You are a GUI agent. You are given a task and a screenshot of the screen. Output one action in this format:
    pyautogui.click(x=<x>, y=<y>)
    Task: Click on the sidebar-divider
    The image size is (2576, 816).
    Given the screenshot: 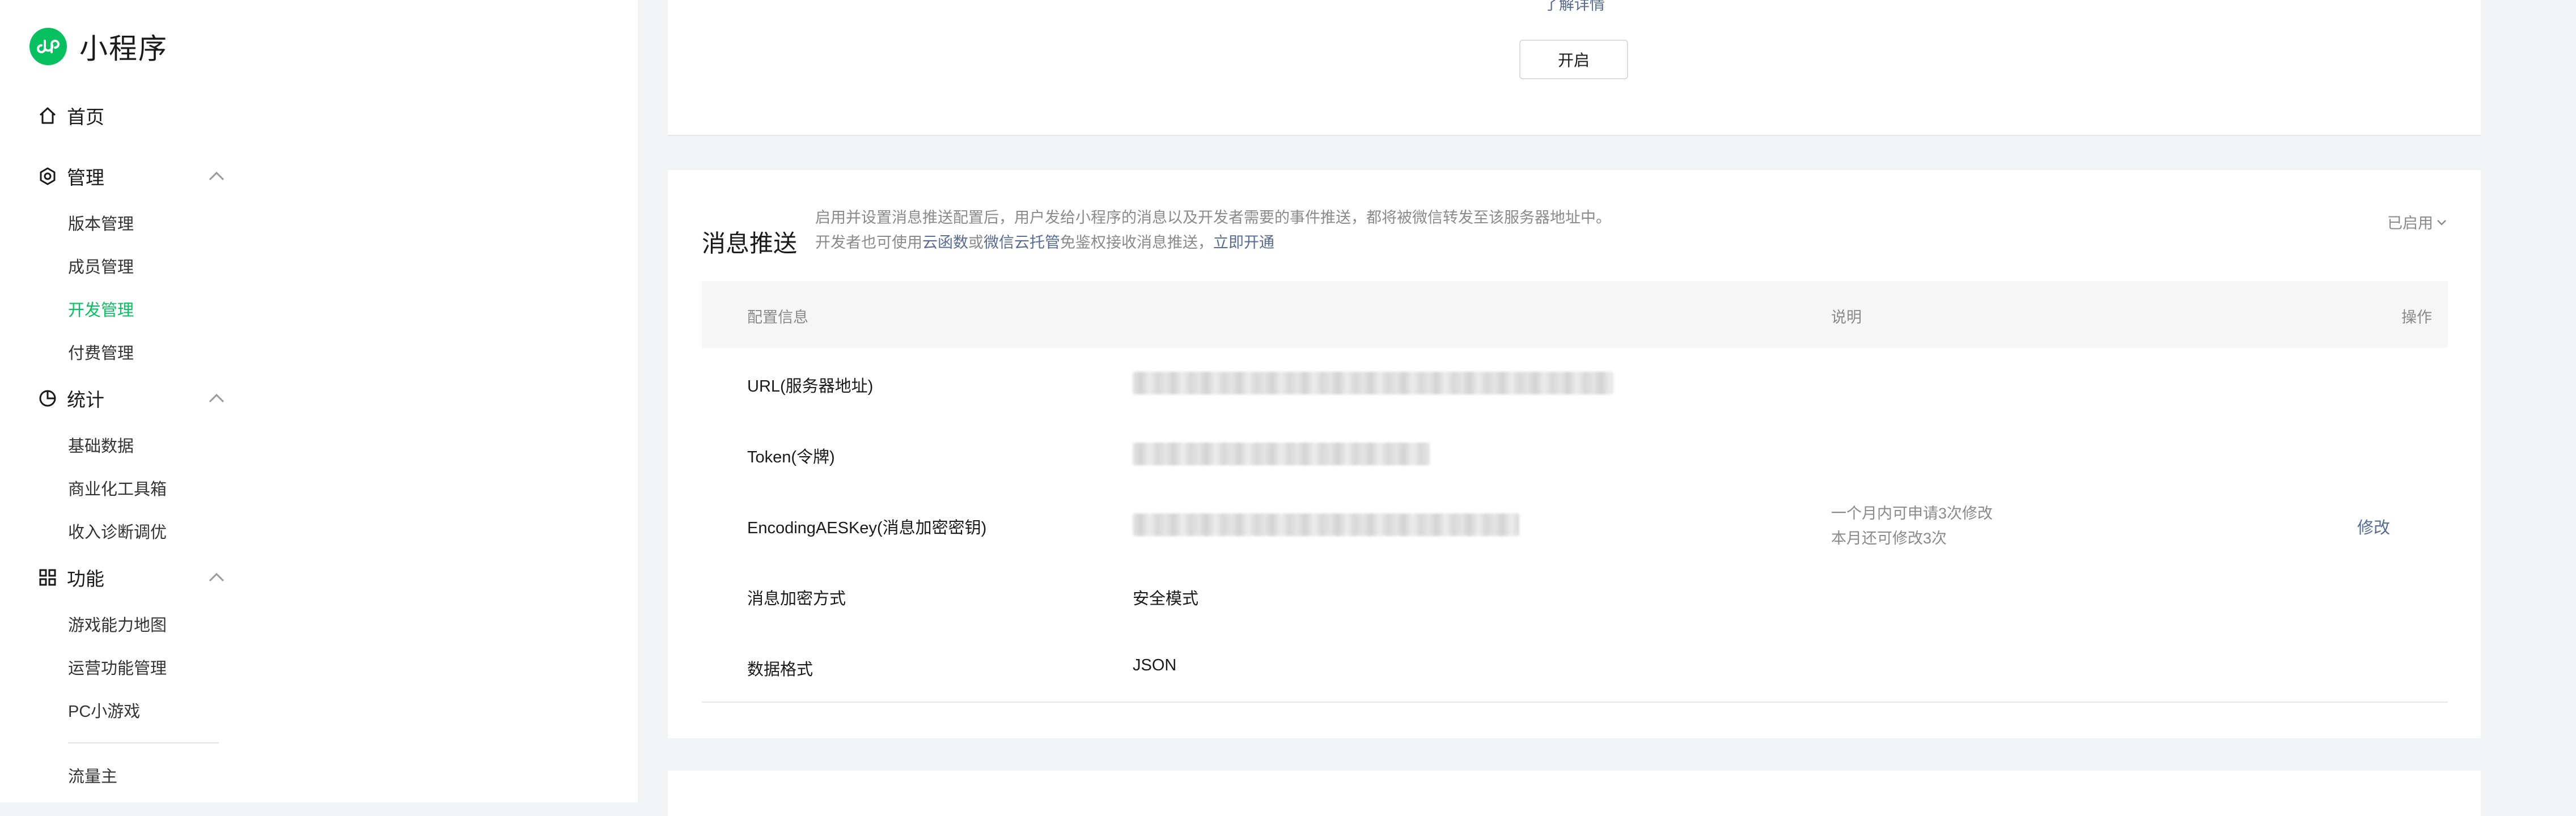 What is the action you would take?
    pyautogui.click(x=143, y=742)
    